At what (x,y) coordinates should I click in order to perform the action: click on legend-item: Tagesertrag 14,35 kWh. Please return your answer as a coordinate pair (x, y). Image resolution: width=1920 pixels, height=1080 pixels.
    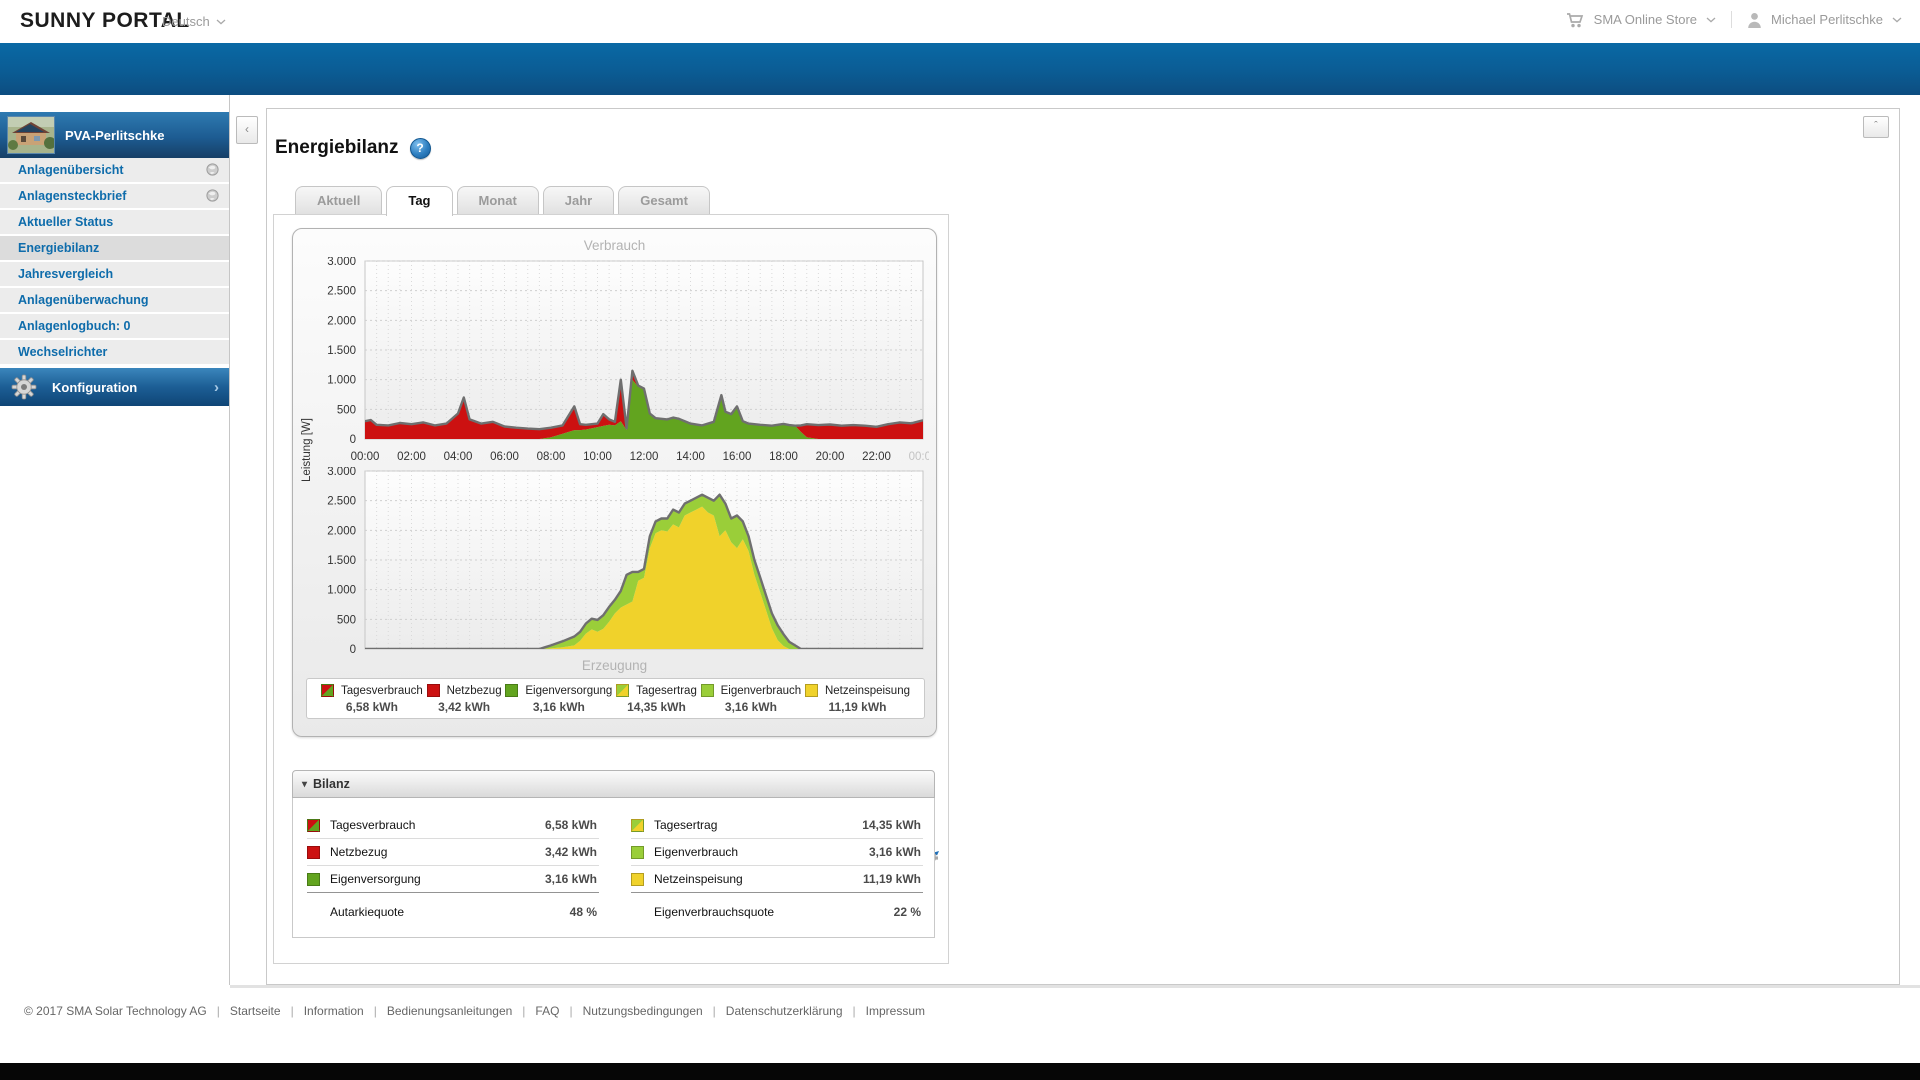
    Looking at the image, I should click on (656, 699).